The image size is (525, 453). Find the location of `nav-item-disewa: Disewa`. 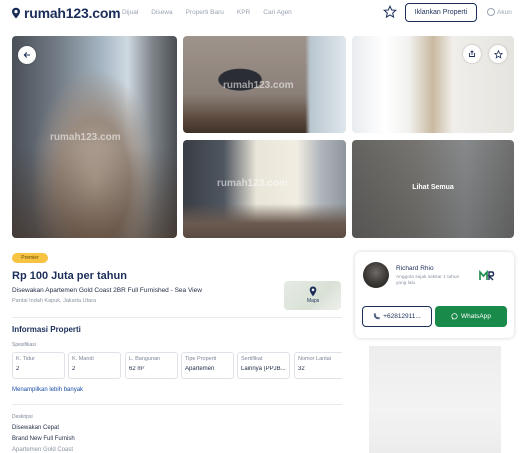

nav-item-disewa: Disewa is located at coordinates (161, 12).